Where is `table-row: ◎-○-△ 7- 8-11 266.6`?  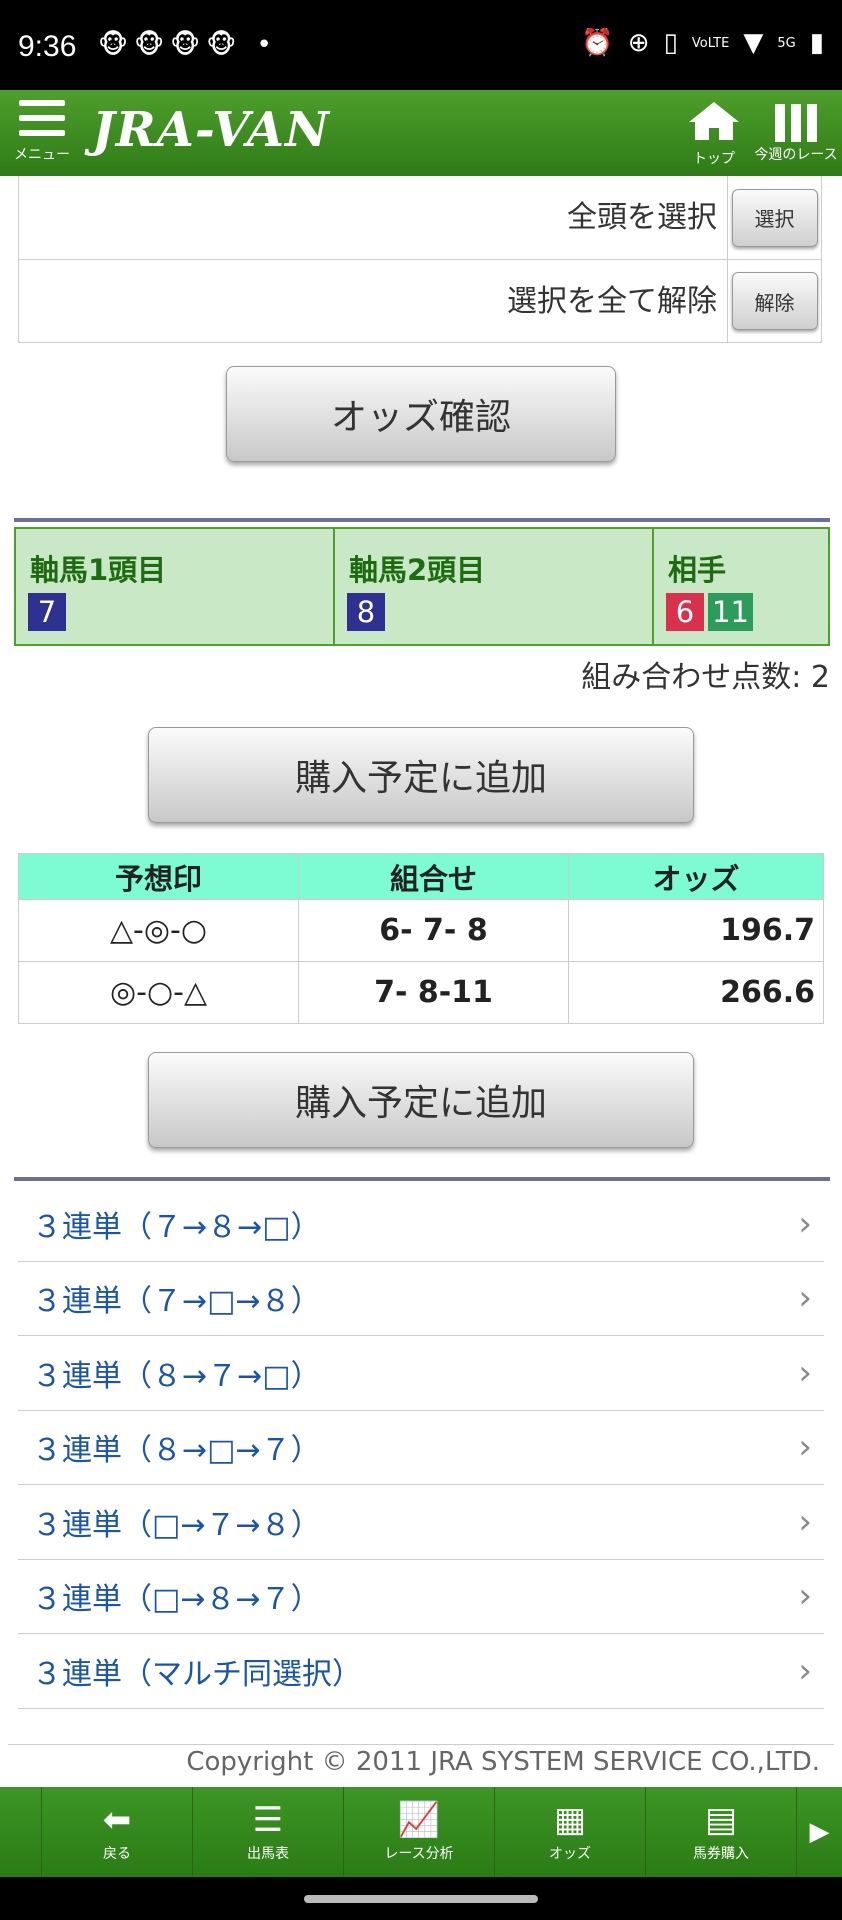 table-row: ◎-○-△ 7- 8-11 266.6 is located at coordinates (421, 992).